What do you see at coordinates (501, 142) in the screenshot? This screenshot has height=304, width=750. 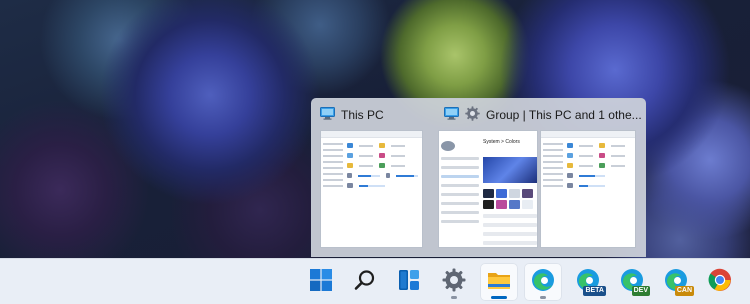 I see `settings-thumb-heading: System > Colors` at bounding box center [501, 142].